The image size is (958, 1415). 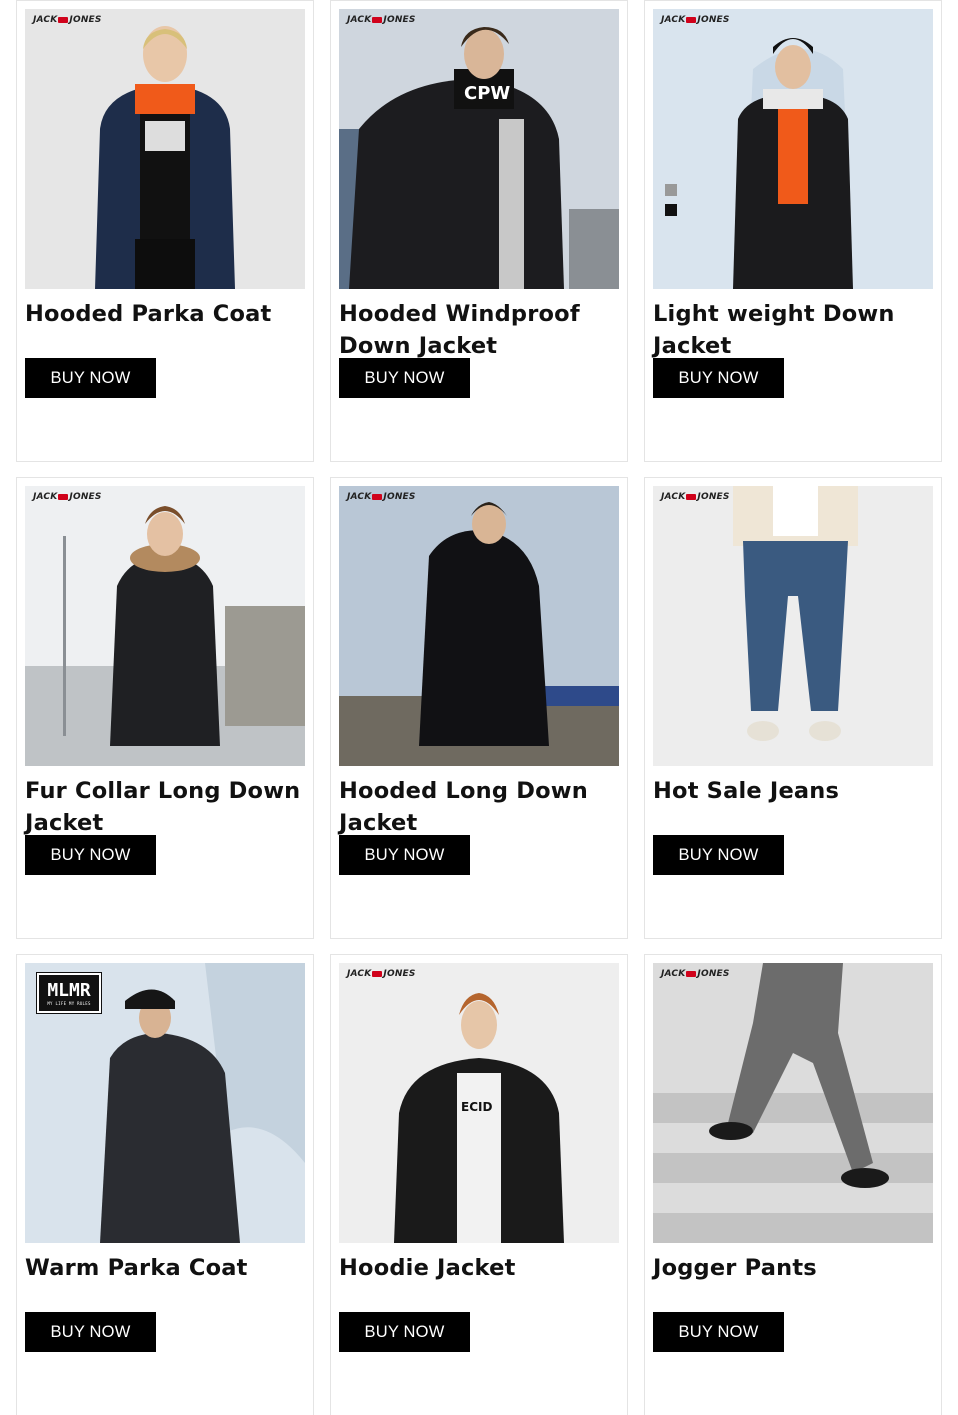 I want to click on product-title: Hooded Windproof Down Jacket, so click(x=459, y=330).